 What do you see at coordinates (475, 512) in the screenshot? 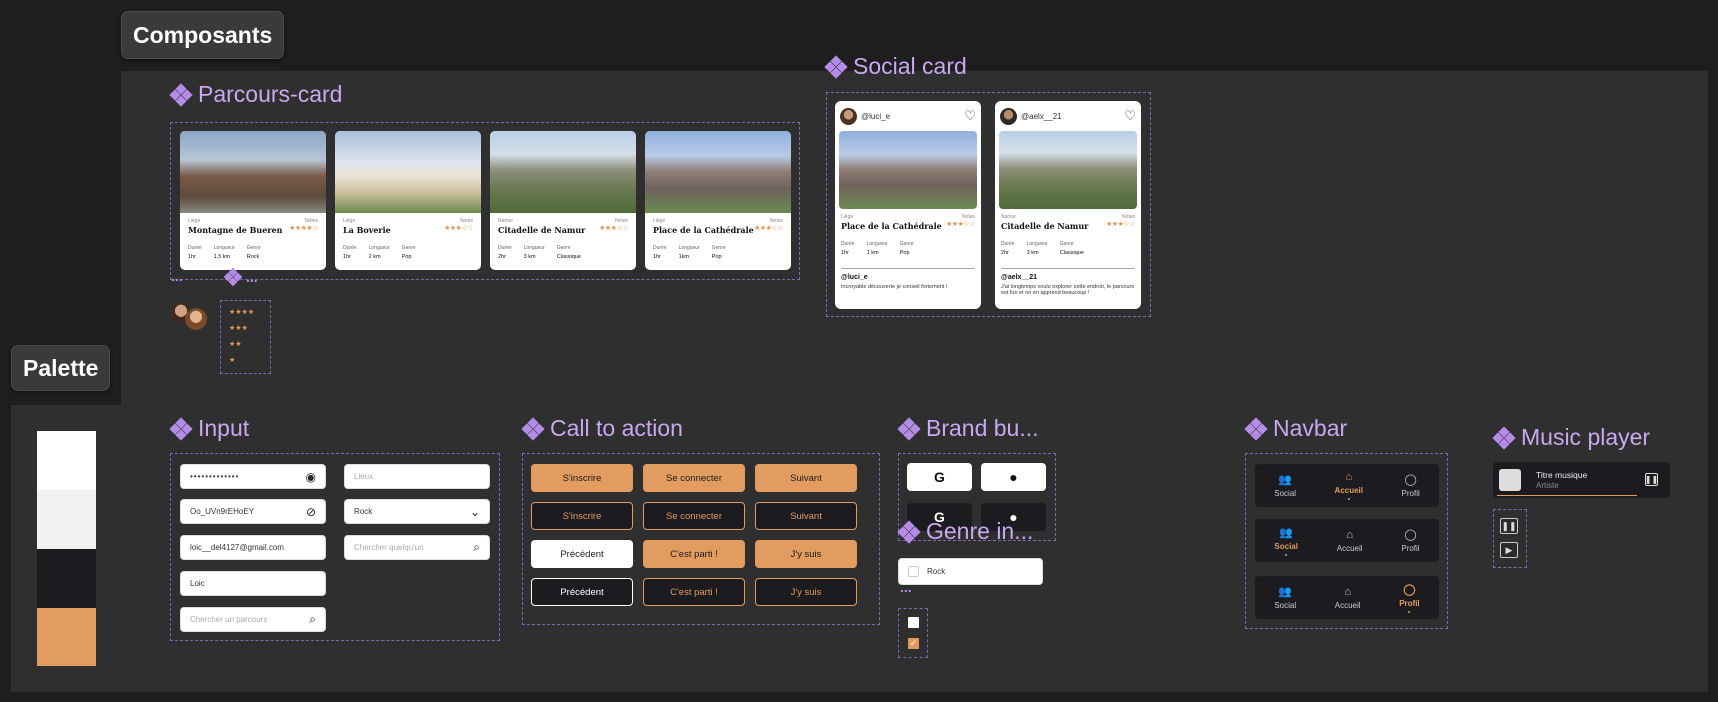
I see `chevron-down-icon: ⌄` at bounding box center [475, 512].